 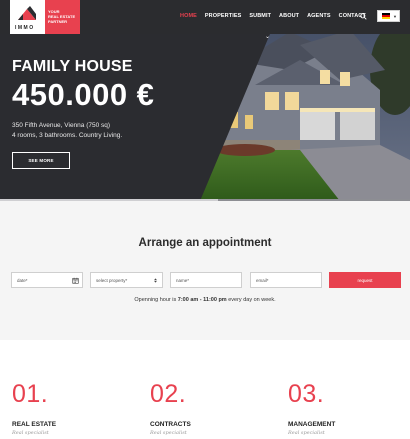 I want to click on chevron-down-icon: ▼, so click(x=395, y=16).